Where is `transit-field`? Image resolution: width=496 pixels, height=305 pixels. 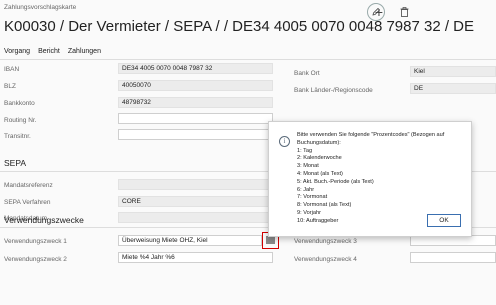
transit-field is located at coordinates (195, 134).